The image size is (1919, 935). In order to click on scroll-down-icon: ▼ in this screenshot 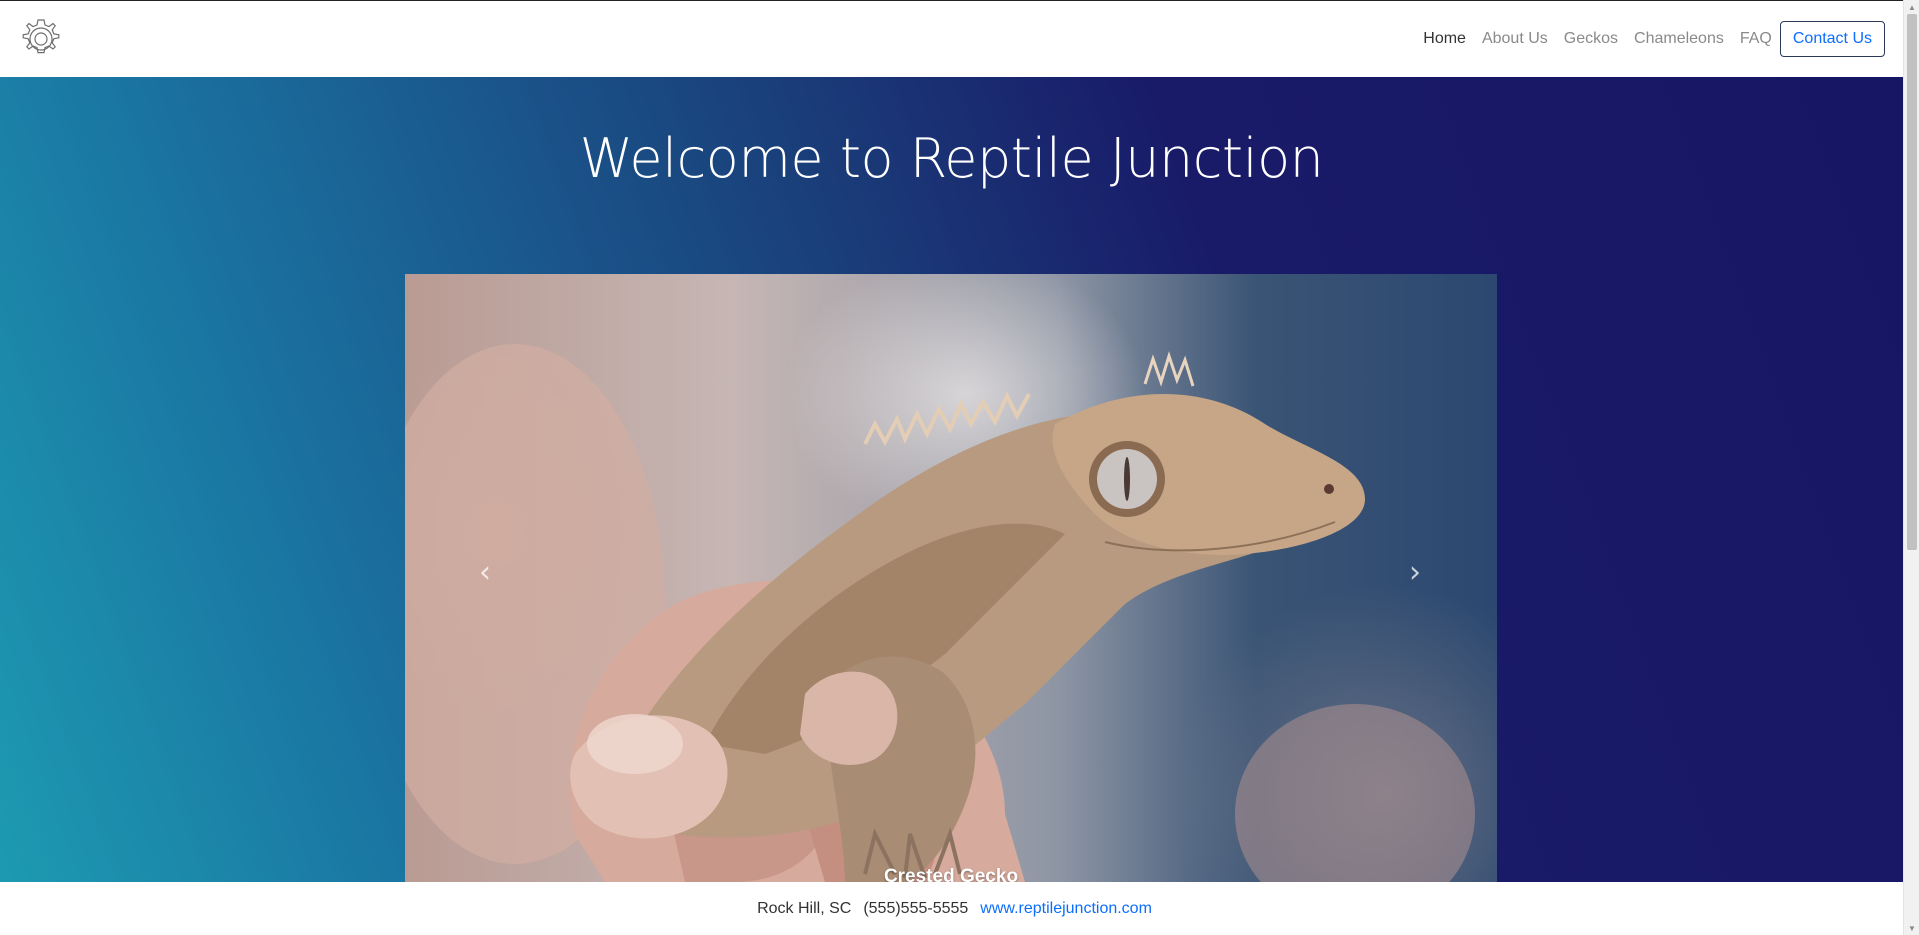, I will do `click(1911, 928)`.